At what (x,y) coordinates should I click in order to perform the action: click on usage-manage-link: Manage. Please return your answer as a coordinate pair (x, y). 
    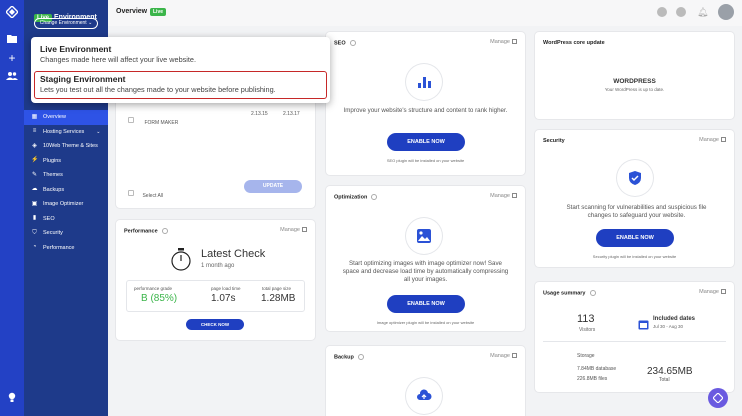
    Looking at the image, I should click on (712, 292).